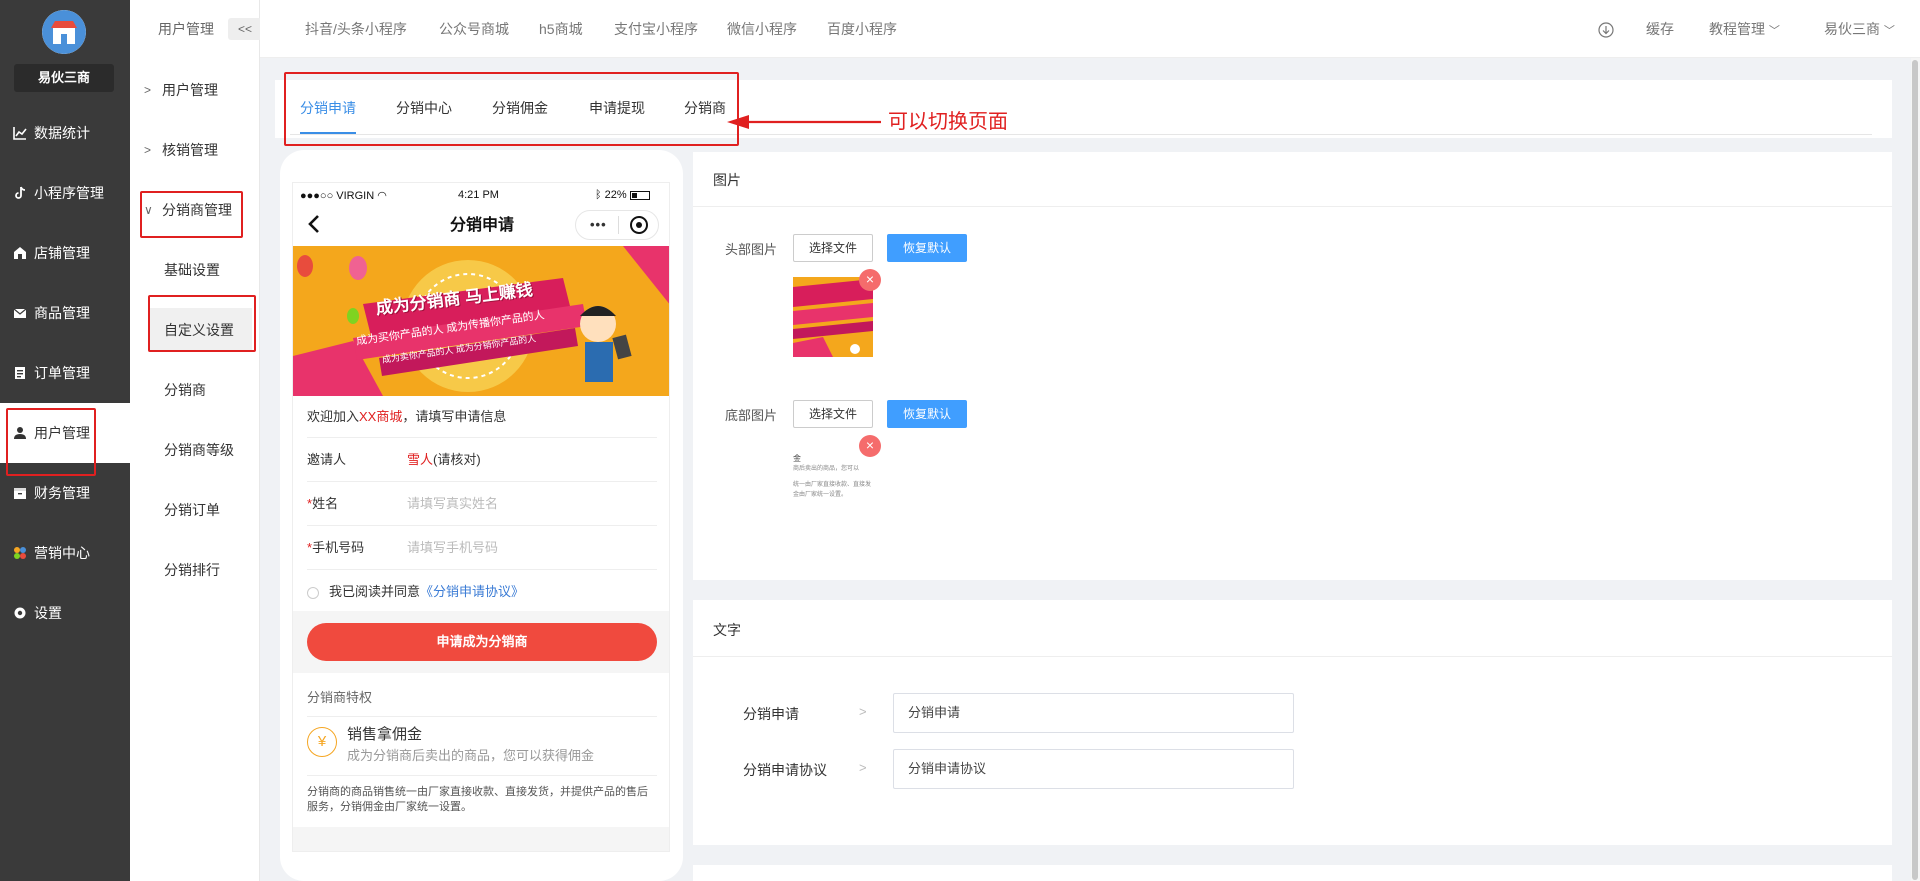 This screenshot has height=881, width=1920. What do you see at coordinates (337, 196) in the screenshot?
I see `carrier-label: ●●●○○ VIRGIN` at bounding box center [337, 196].